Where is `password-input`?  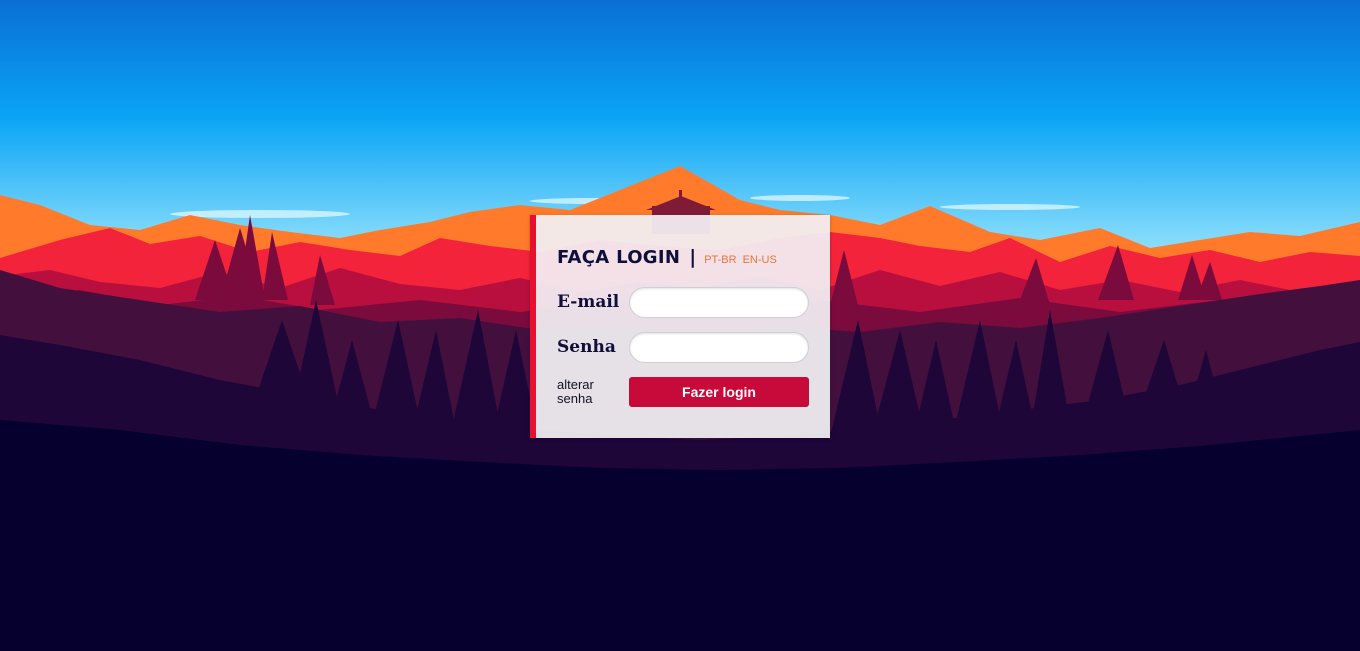 password-input is located at coordinates (719, 347).